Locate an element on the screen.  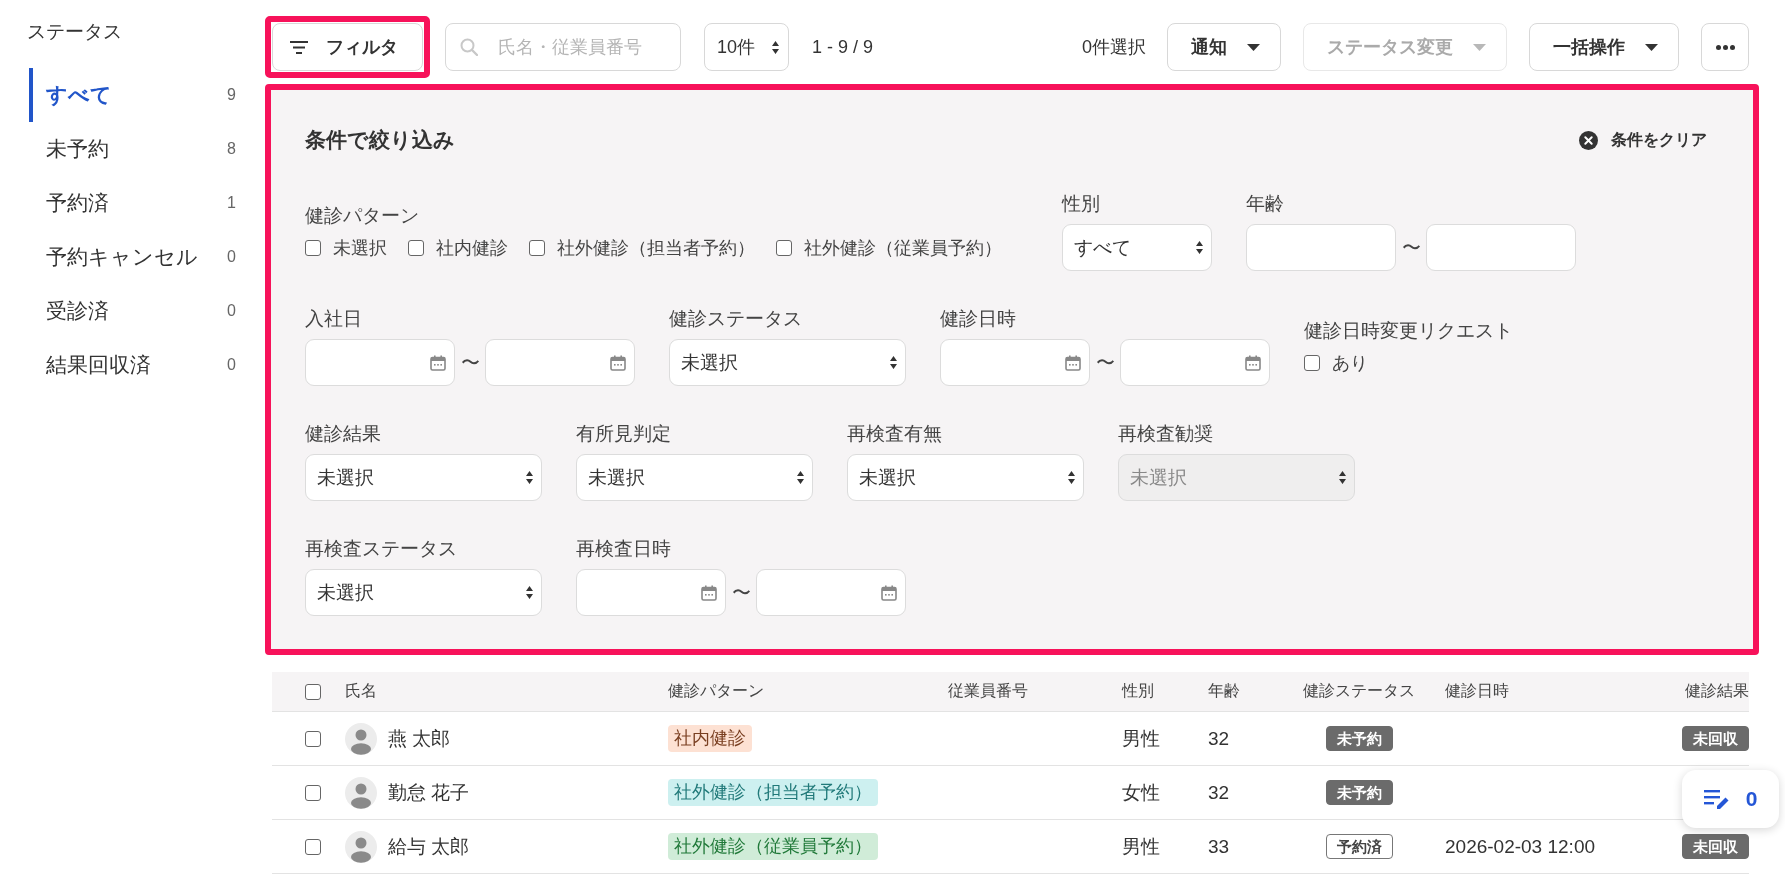
checkbox-label: 社内健診 is located at coordinates (472, 247).